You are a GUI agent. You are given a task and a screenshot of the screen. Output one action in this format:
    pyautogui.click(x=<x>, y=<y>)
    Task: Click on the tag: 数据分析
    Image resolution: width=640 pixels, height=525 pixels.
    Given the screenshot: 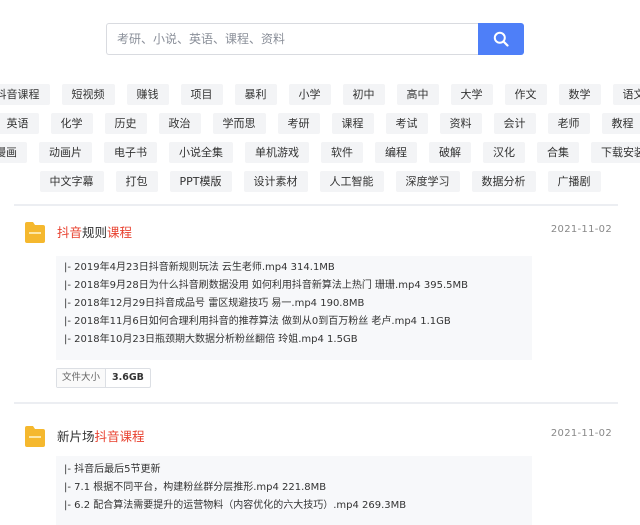 What is the action you would take?
    pyautogui.click(x=503, y=181)
    